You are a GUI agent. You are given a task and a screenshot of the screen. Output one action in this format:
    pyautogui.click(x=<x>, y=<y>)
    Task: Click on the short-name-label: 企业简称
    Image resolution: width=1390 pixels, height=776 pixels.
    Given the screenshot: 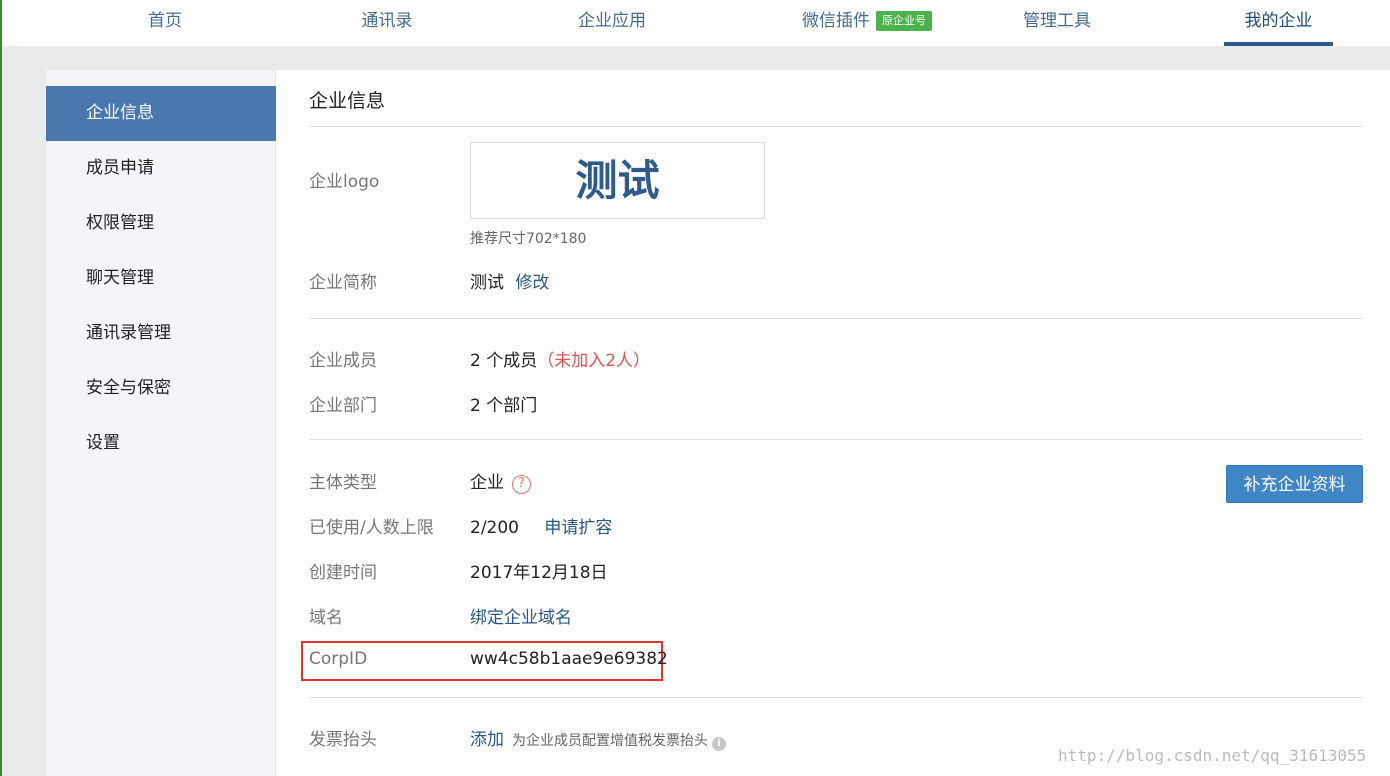 What is the action you would take?
    pyautogui.click(x=343, y=283)
    